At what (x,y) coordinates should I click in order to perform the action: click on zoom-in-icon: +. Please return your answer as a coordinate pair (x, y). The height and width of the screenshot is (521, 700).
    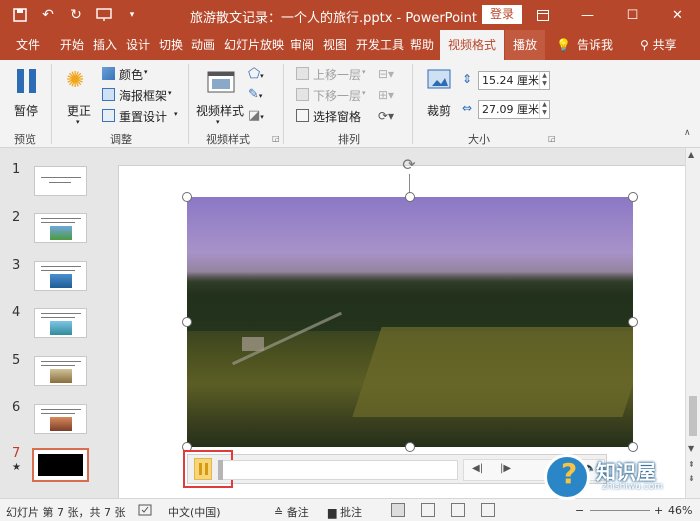
    Looking at the image, I should click on (658, 510).